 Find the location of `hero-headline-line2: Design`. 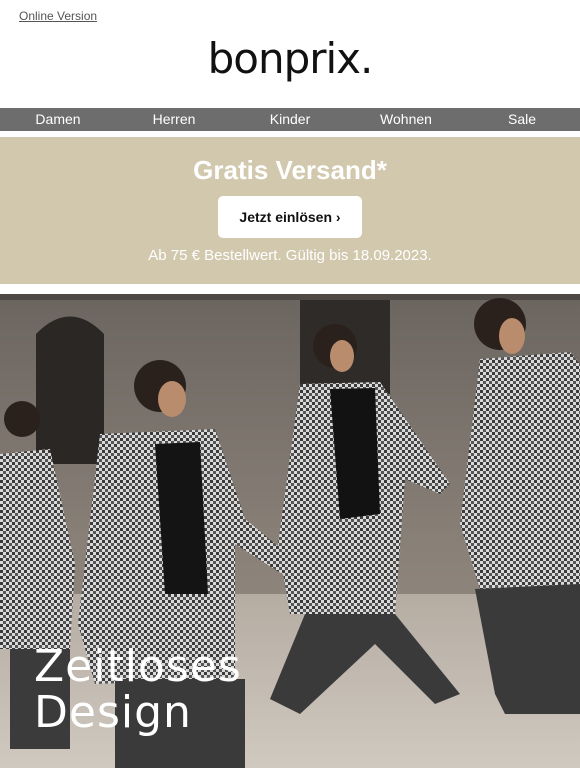

hero-headline-line2: Design is located at coordinates (113, 712).